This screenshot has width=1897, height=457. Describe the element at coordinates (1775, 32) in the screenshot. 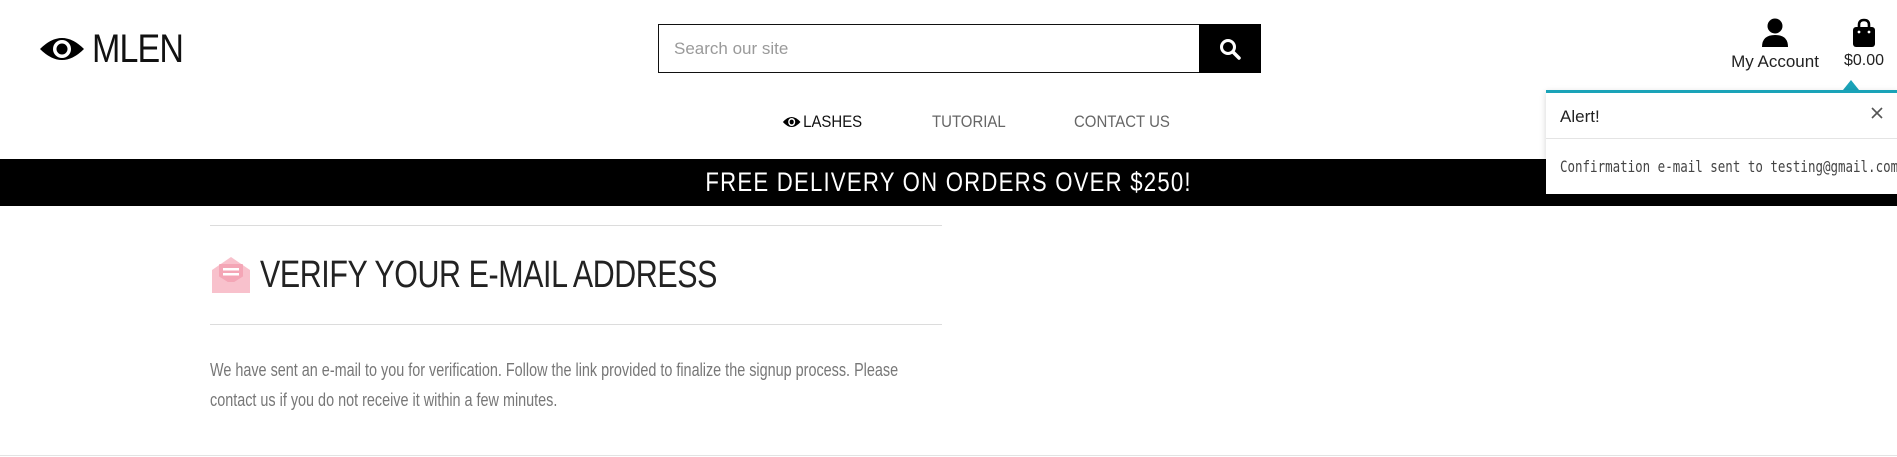

I see `user-icon` at that location.